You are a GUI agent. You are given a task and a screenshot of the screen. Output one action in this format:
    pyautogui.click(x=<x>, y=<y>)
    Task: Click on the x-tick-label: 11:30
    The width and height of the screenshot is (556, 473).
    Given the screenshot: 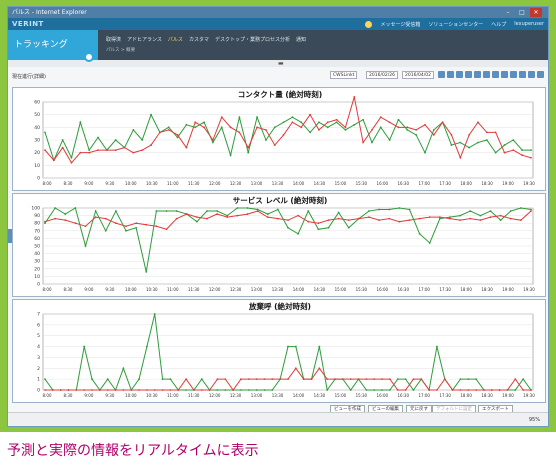 What is the action you would take?
    pyautogui.click(x=194, y=183)
    